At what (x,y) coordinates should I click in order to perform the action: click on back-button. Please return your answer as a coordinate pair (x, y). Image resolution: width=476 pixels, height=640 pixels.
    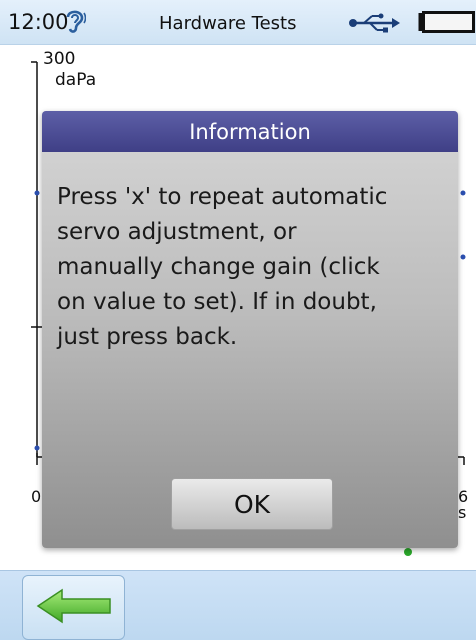
    Looking at the image, I should click on (73, 607).